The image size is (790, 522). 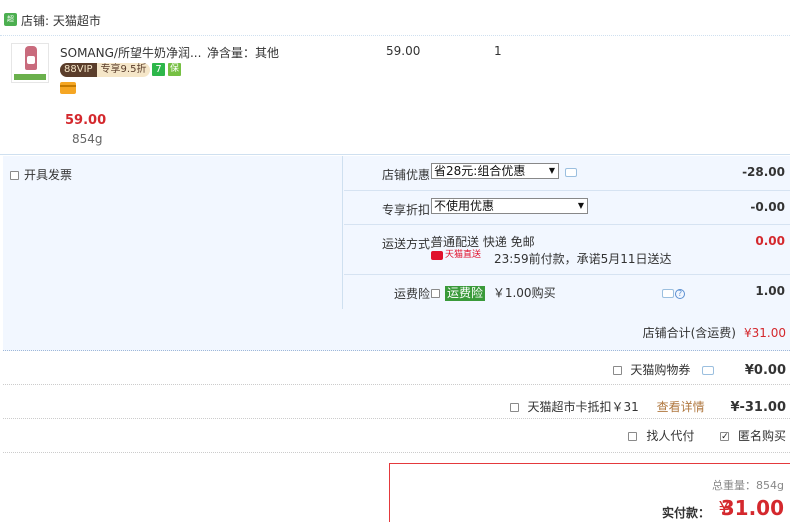 I want to click on tmall-direct-logo: 天猫直送, so click(x=460, y=255).